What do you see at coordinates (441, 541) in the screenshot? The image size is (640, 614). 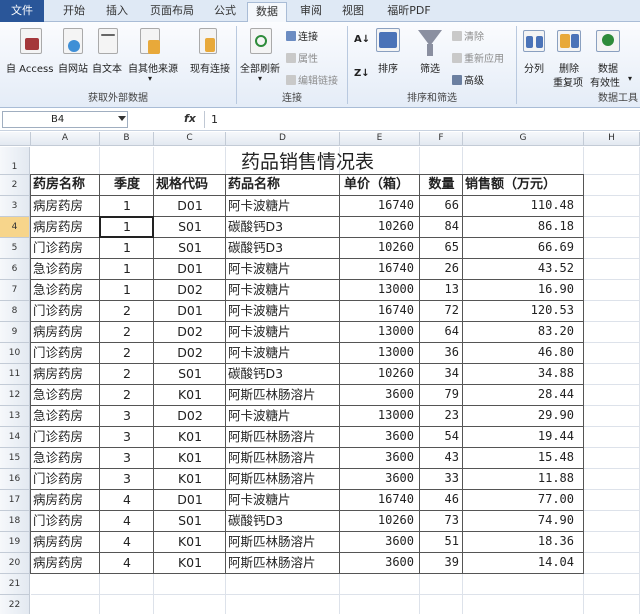 I see `table-cell: 51` at bounding box center [441, 541].